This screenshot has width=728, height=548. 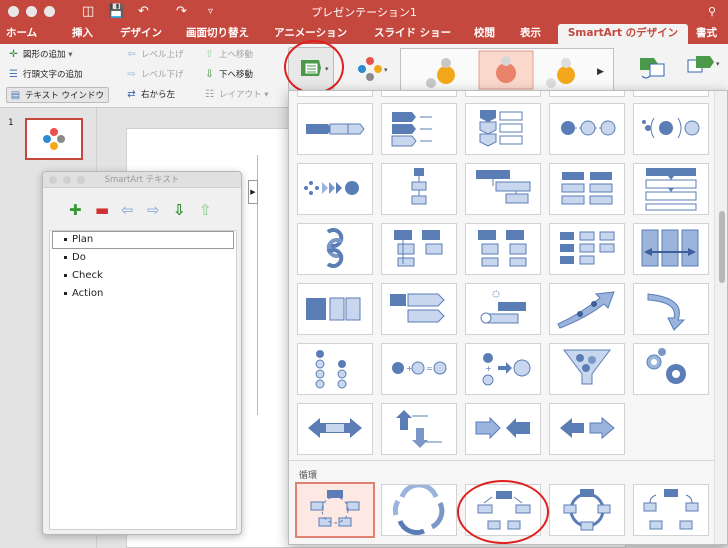 I want to click on pane-zoom-button, so click(x=81, y=180).